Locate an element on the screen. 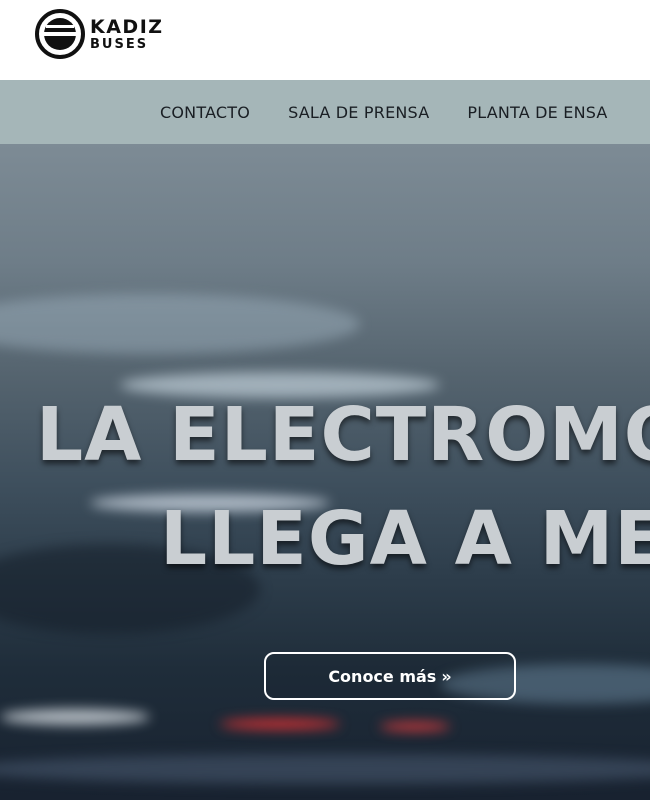 Image resolution: width=650 pixels, height=800 pixels. nav-list: CONTACTO SALA DE PRENSA PLANTA DE ENSA is located at coordinates (403, 112).